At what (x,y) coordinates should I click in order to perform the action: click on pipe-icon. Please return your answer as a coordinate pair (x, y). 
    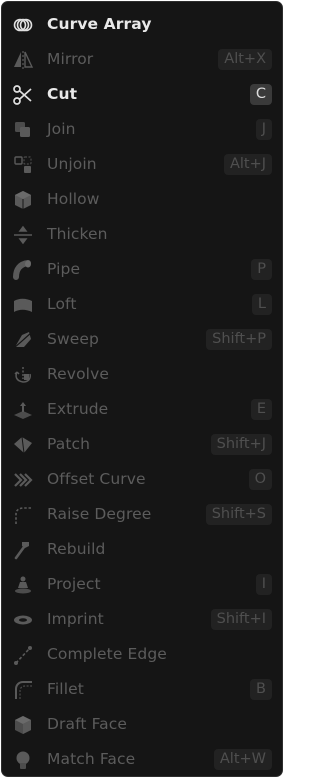
    Looking at the image, I should click on (23, 270).